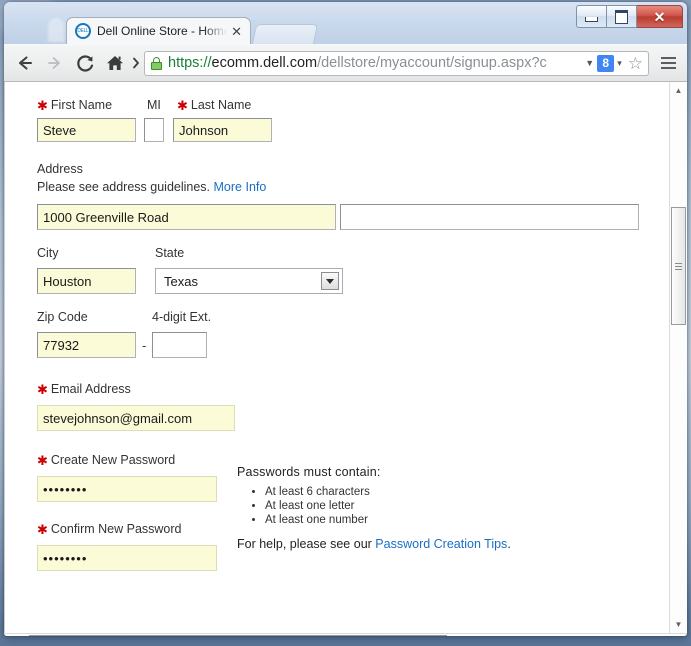 The image size is (691, 646). Describe the element at coordinates (353, 269) in the screenshot. I see `city-state-section: City State Texas` at that location.